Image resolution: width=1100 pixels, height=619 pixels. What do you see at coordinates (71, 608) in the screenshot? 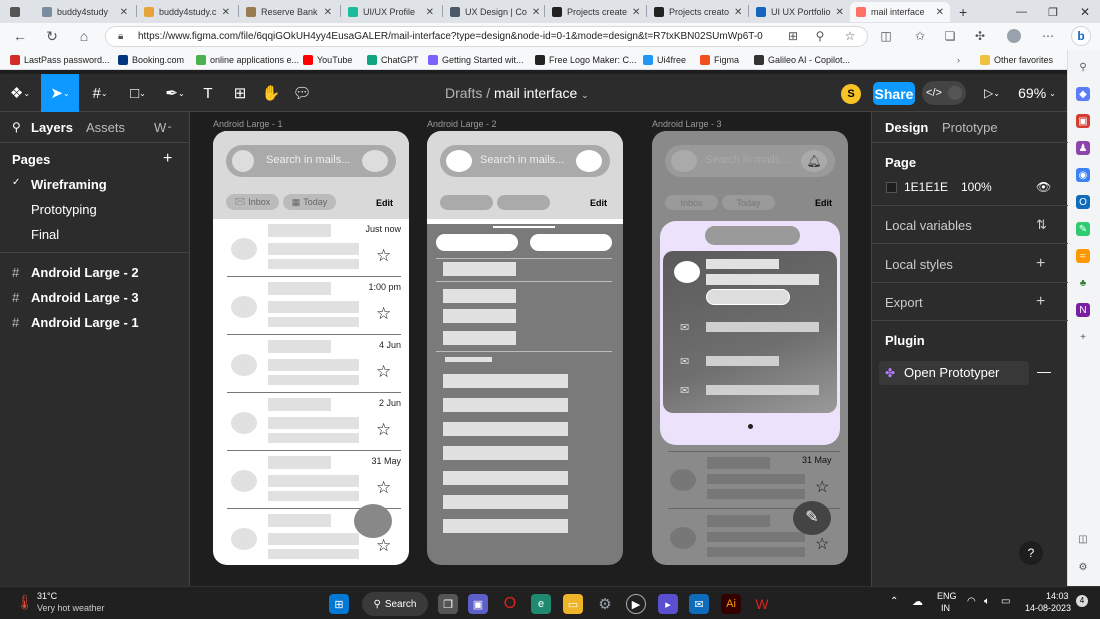
I see `weather-text: Very hot weather` at bounding box center [71, 608].